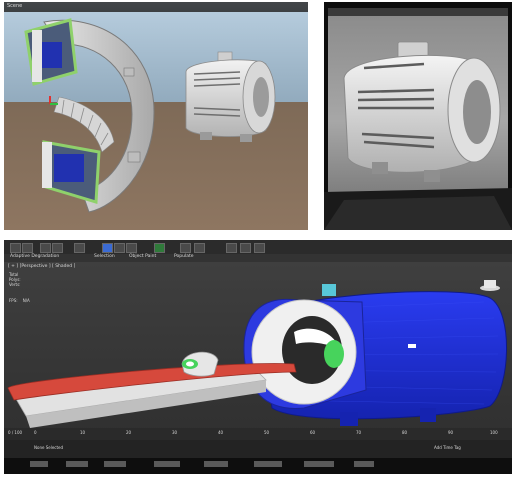  I want to click on undo-icon, so click(15, 248).